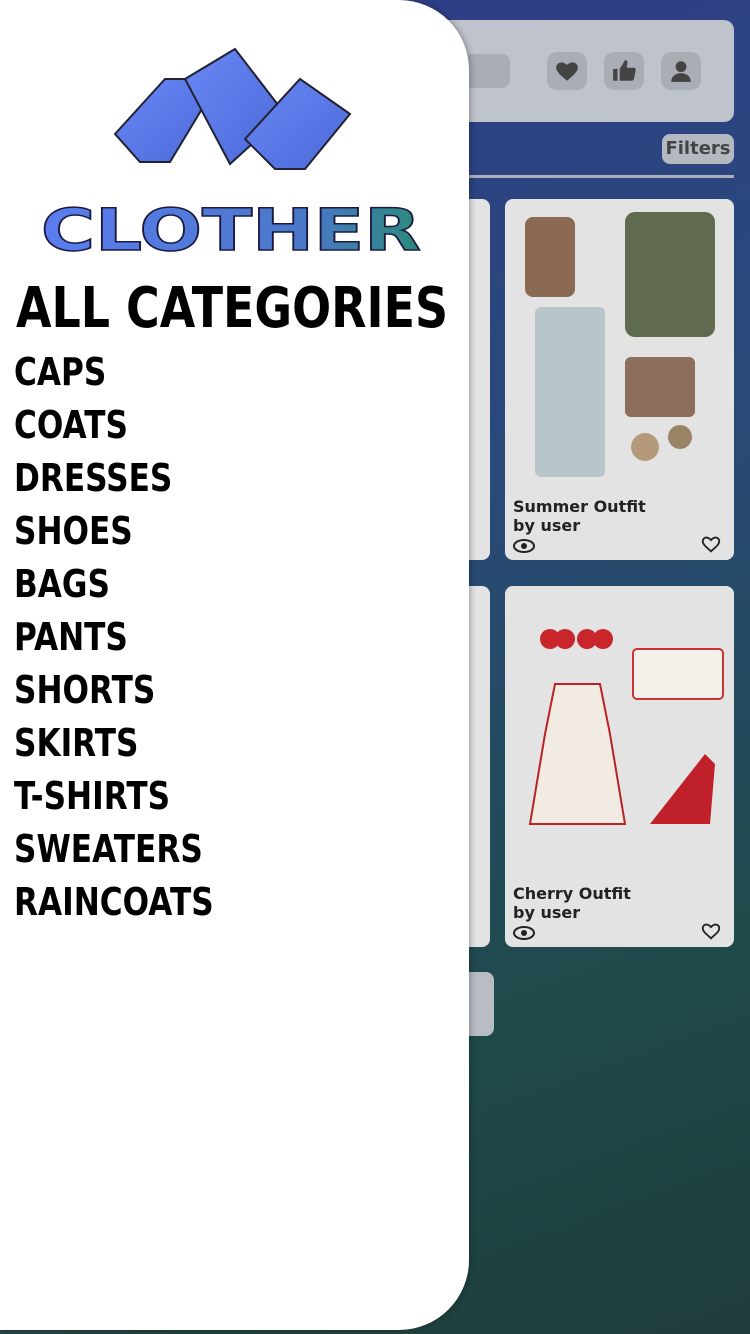  Describe the element at coordinates (232, 108) in the screenshot. I see `clother-logo-icon` at that location.